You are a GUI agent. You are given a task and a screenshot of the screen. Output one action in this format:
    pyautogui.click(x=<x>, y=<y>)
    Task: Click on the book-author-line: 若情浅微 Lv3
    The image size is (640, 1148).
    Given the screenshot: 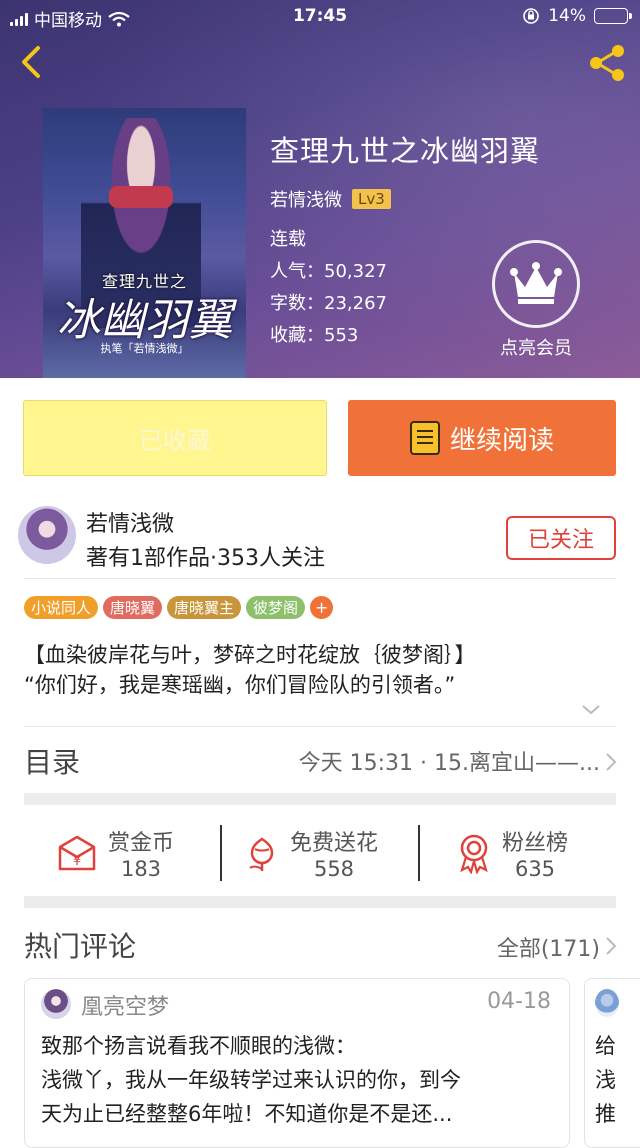 What is the action you would take?
    pyautogui.click(x=405, y=199)
    